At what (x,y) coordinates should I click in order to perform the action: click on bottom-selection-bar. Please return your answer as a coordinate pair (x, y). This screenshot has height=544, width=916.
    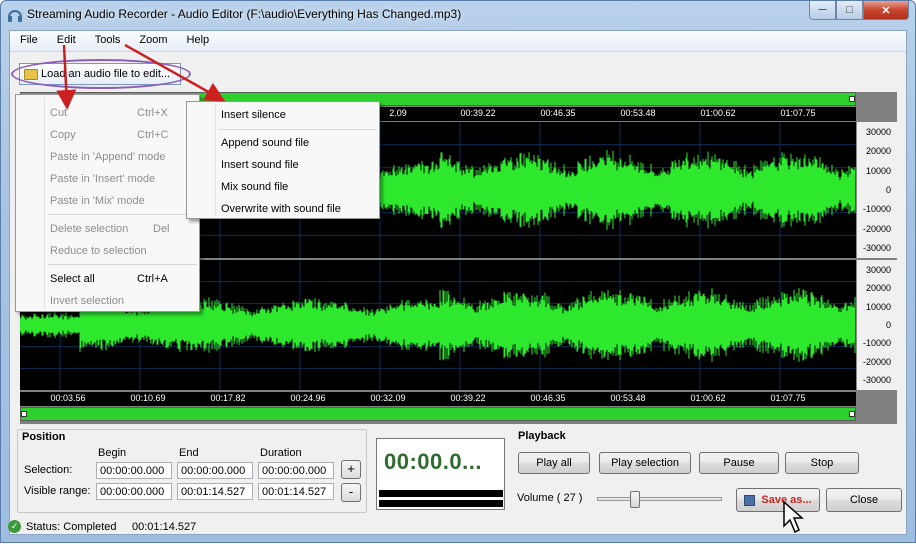
    Looking at the image, I should click on (438, 414).